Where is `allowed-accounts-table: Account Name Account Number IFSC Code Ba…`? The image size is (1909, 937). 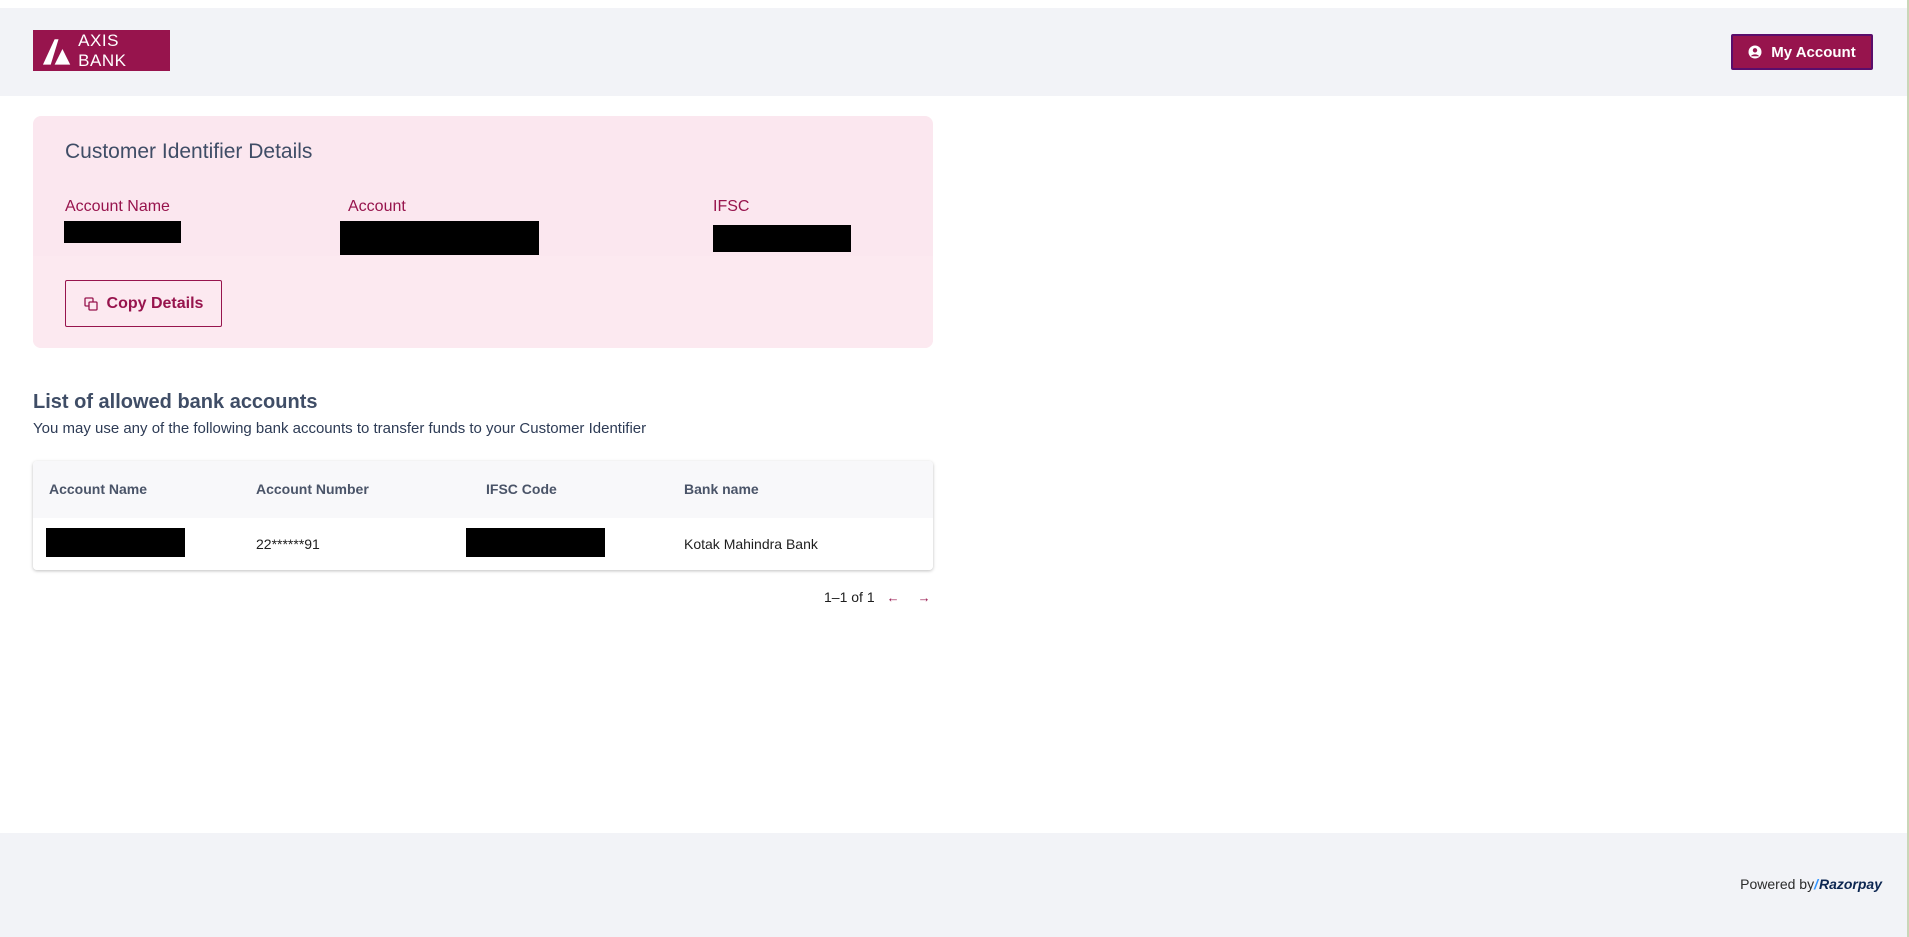 allowed-accounts-table: Account Name Account Number IFSC Code Ba… is located at coordinates (483, 515).